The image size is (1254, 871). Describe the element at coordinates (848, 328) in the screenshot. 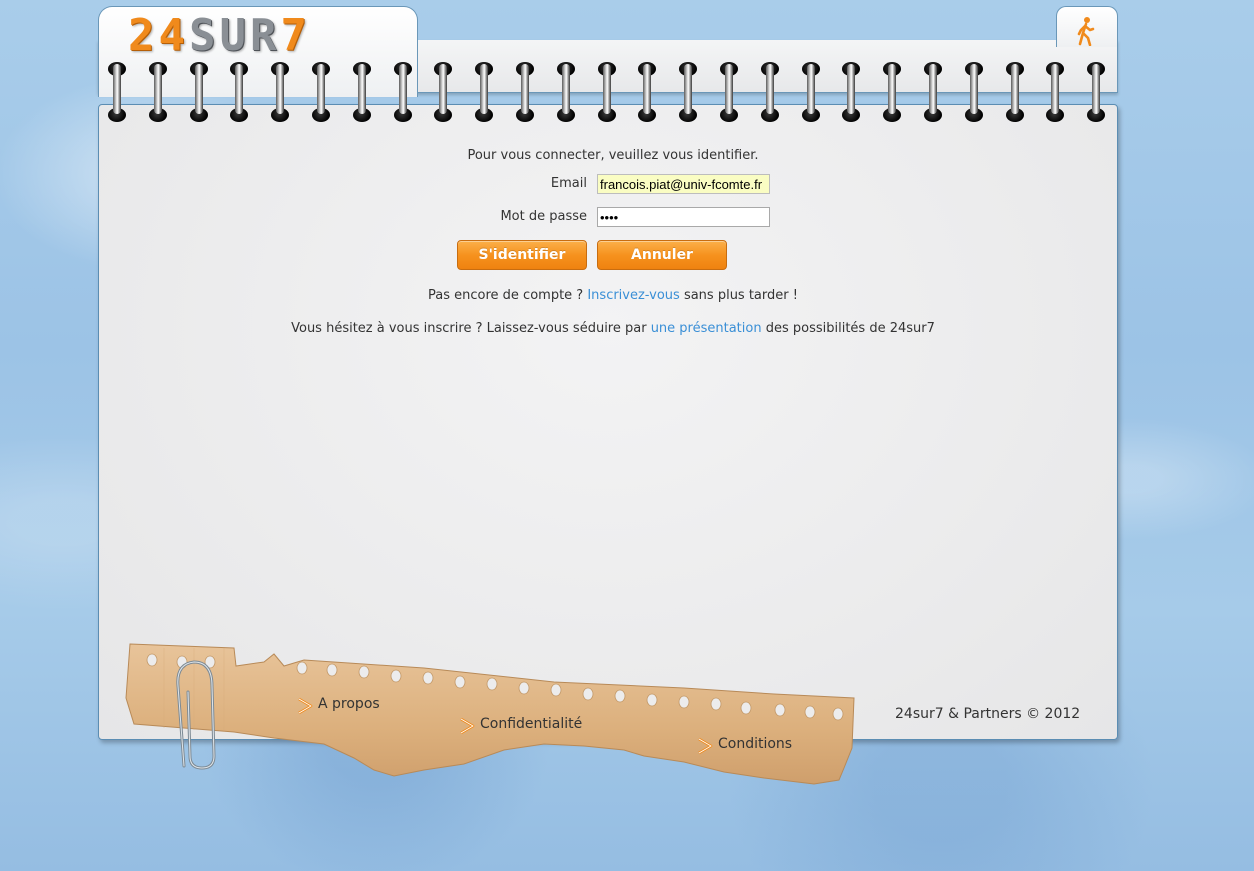

I see `presentation-text-after: des possibilités de 24sur7` at that location.